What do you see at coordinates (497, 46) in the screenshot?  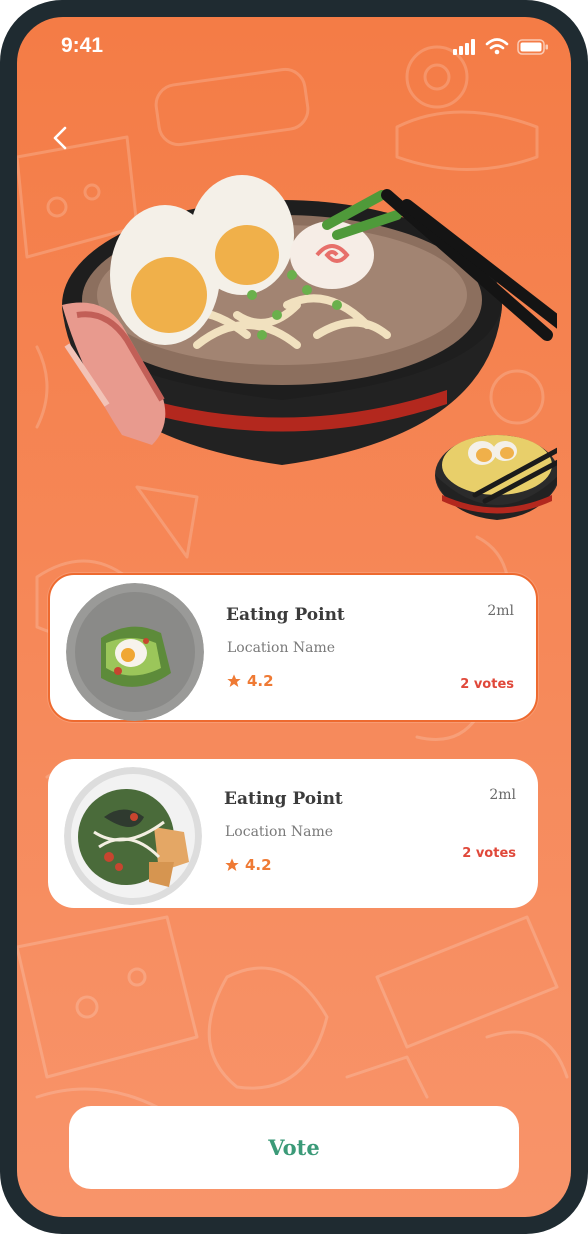 I see `wifi-icon` at bounding box center [497, 46].